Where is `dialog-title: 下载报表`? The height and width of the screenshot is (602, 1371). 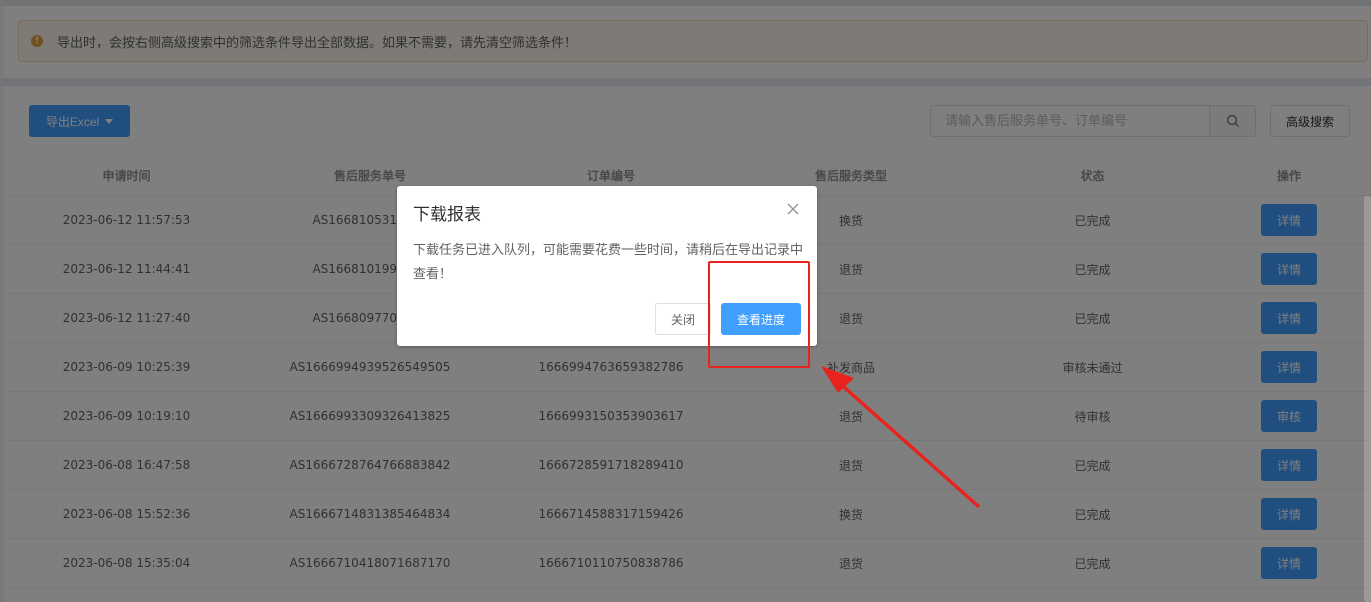
dialog-title: 下载报表 is located at coordinates (447, 215).